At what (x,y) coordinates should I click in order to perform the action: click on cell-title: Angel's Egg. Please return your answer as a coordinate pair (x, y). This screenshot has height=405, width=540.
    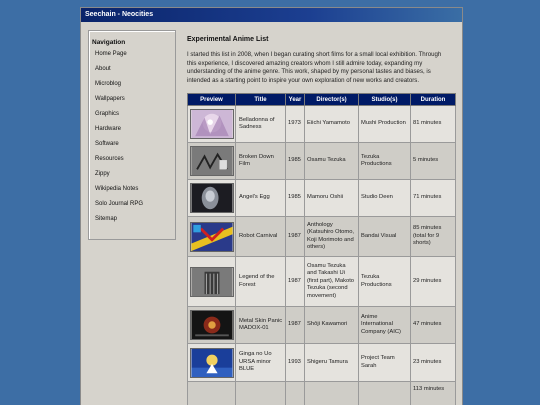
    Looking at the image, I should click on (260, 198).